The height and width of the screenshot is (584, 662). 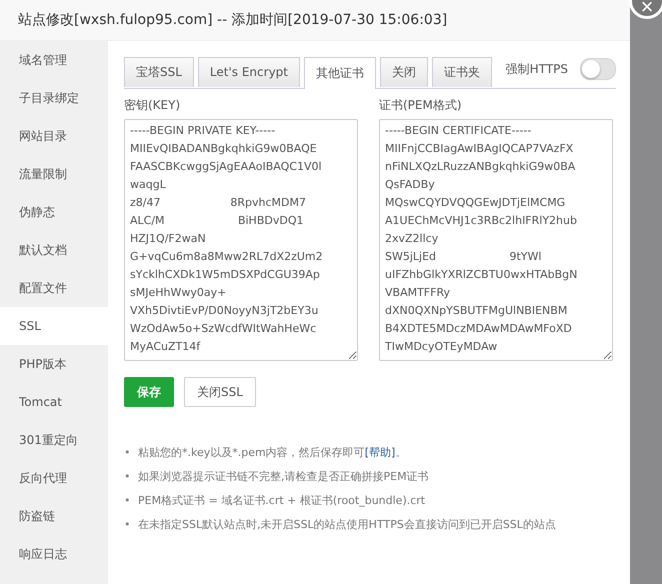 I want to click on note-text: 如果浏览器提示证书链不完整,请检查是否正确拼接PEM证书, so click(x=283, y=477).